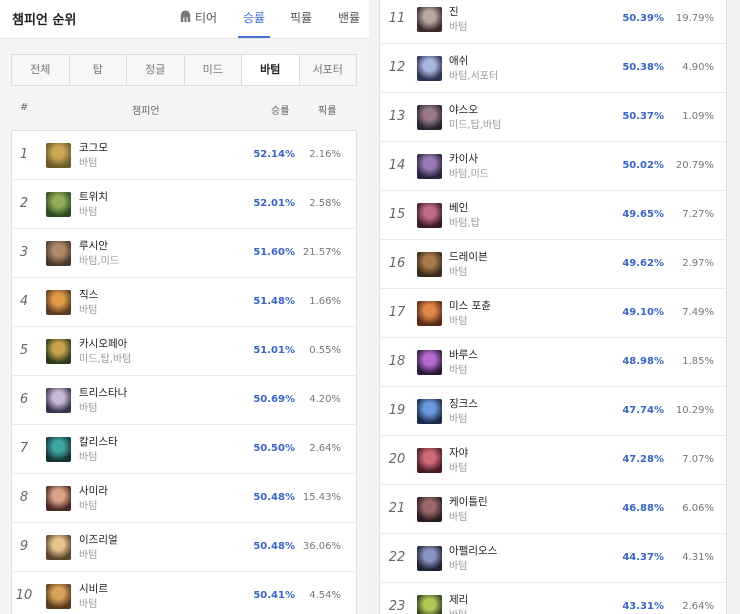 This screenshot has width=740, height=614. What do you see at coordinates (184, 155) in the screenshot?
I see `champion-row: 1 코그모 바텀 52.14% 2.16%` at bounding box center [184, 155].